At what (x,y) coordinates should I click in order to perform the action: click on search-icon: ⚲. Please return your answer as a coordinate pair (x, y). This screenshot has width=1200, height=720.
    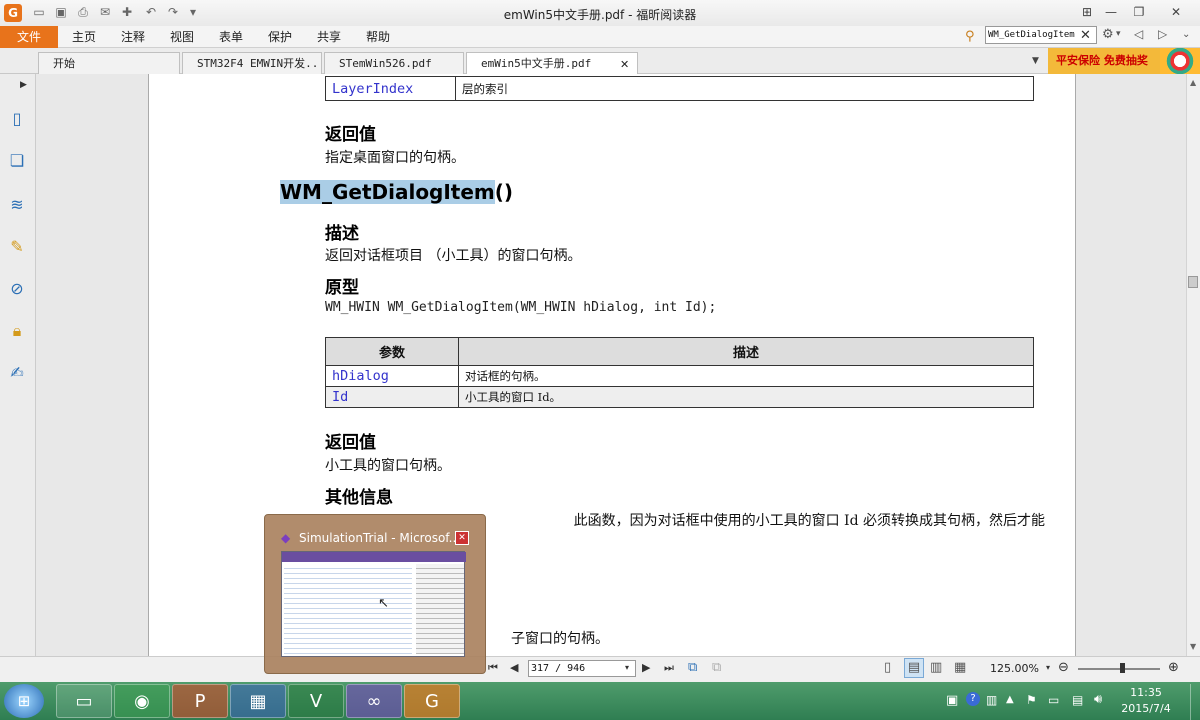
    Looking at the image, I should click on (970, 36).